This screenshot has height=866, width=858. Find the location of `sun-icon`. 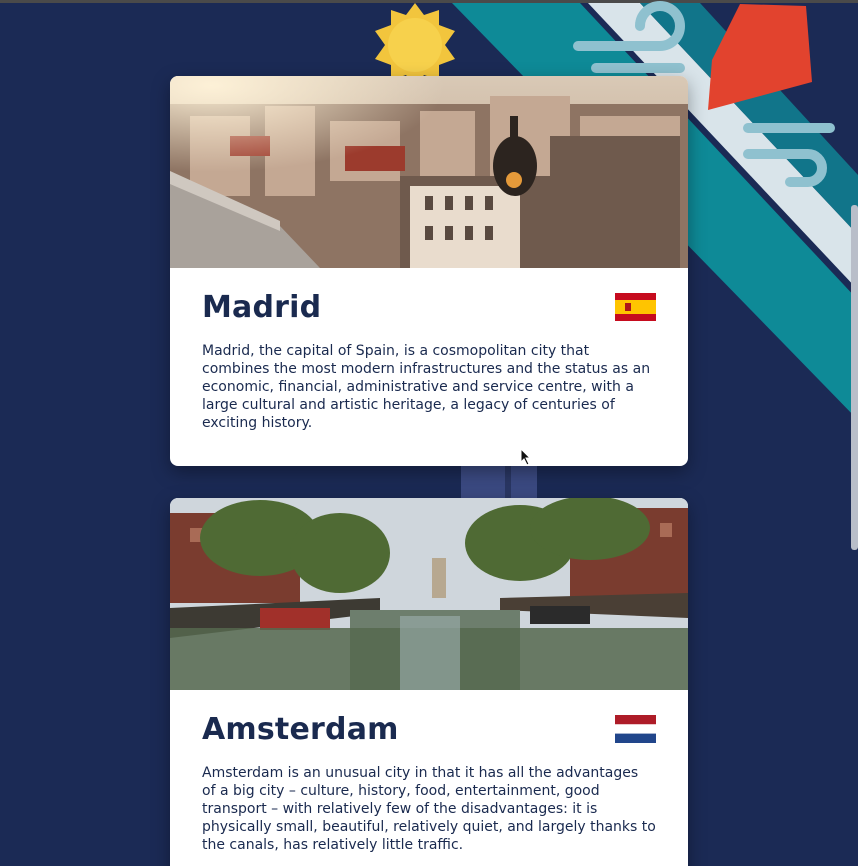

sun-icon is located at coordinates (415, 45).